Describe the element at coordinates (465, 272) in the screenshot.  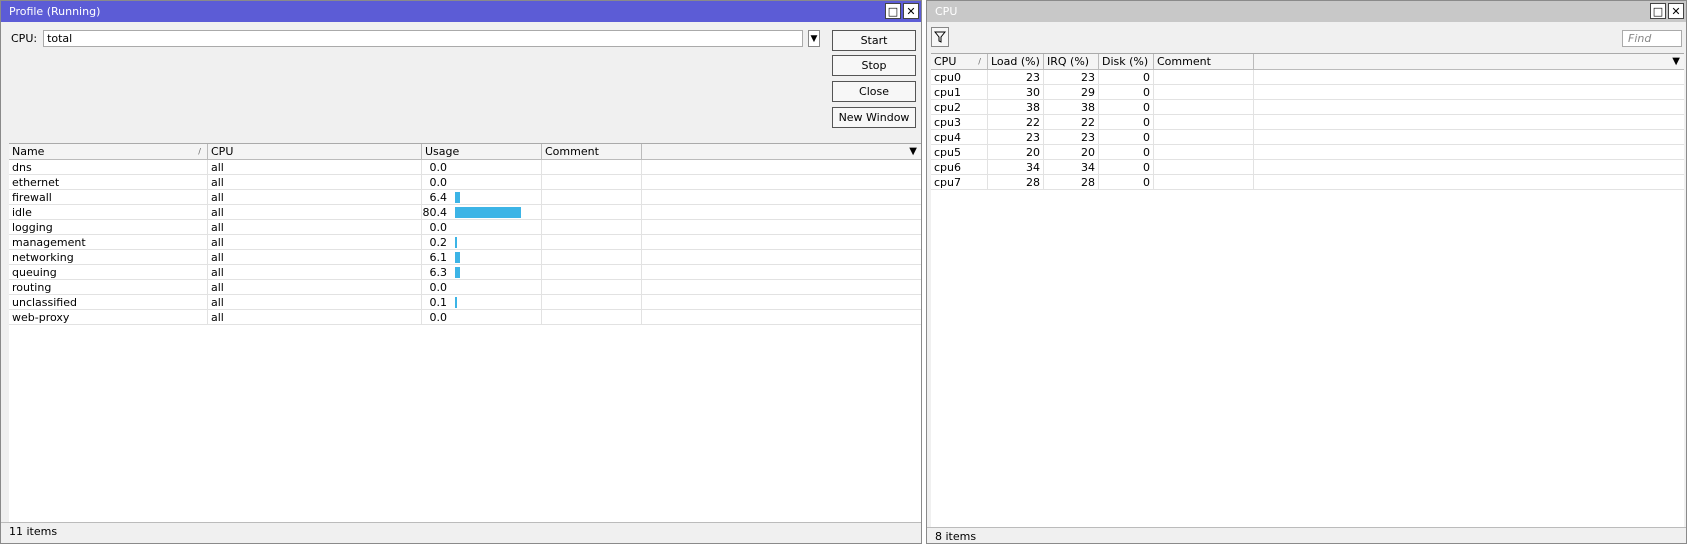
I see `table-row: queuing all 6.3` at that location.